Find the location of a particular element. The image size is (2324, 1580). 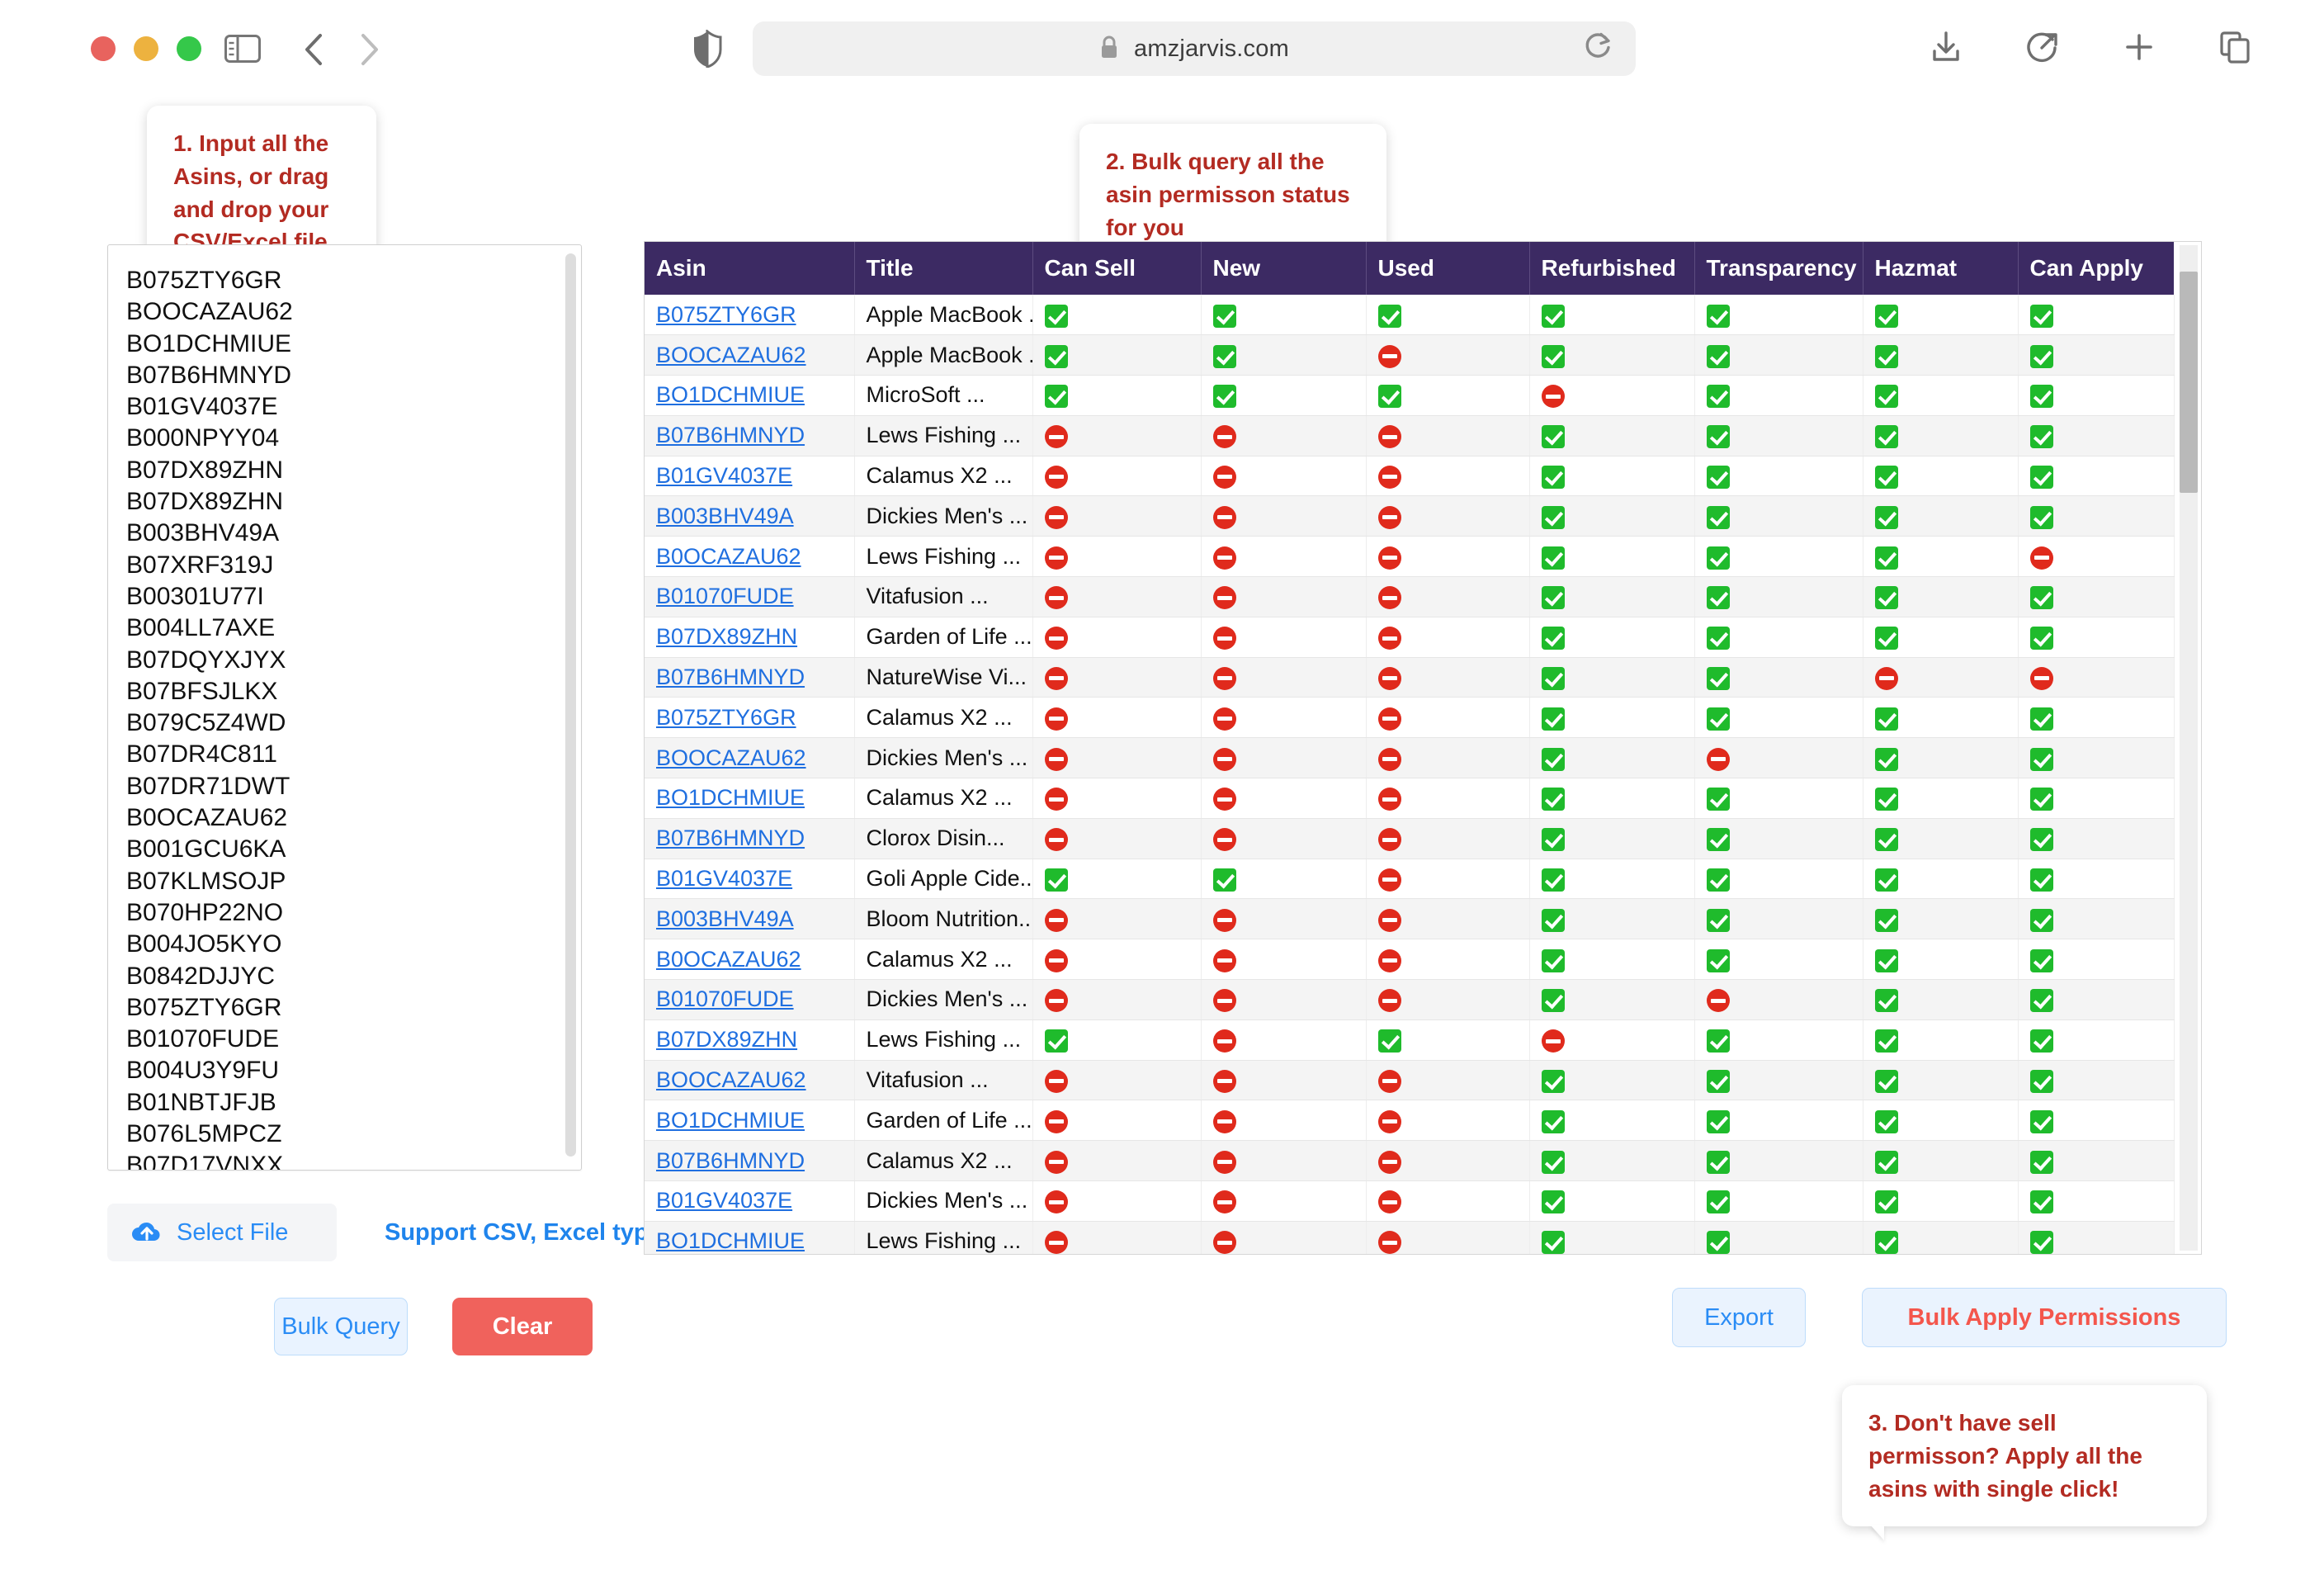

asin-line: B07DQYXJYX is located at coordinates (206, 660).